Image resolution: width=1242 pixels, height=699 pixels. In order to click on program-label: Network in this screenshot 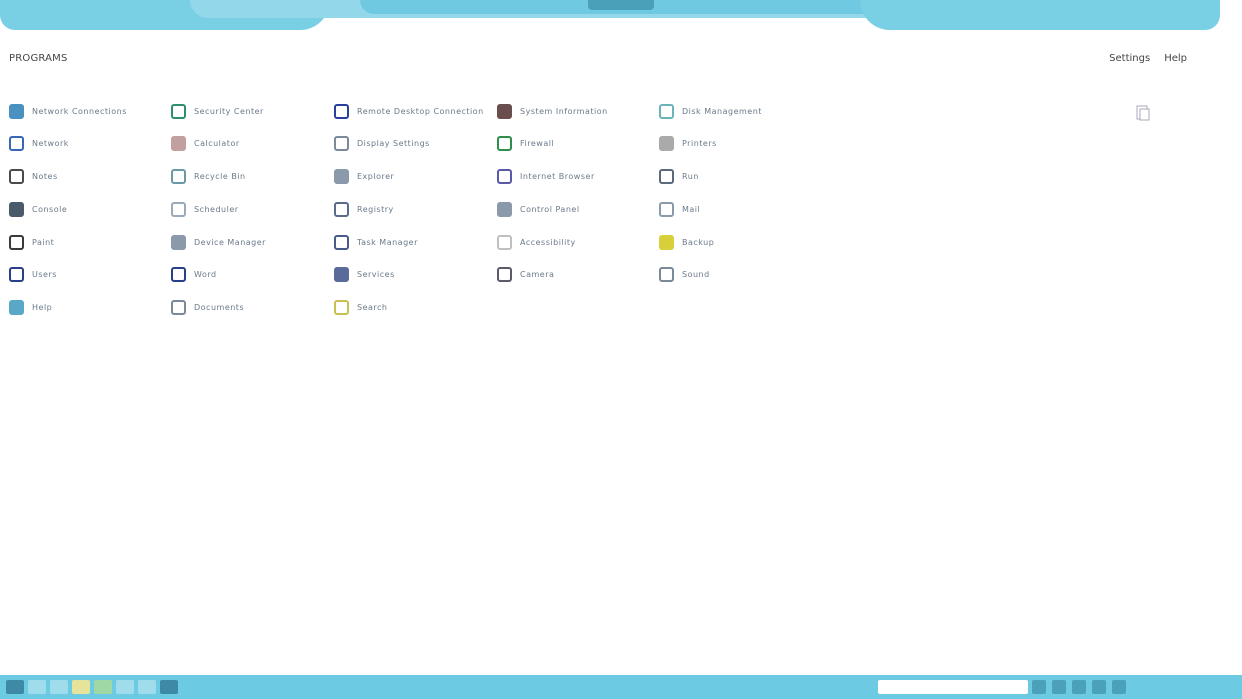, I will do `click(50, 144)`.